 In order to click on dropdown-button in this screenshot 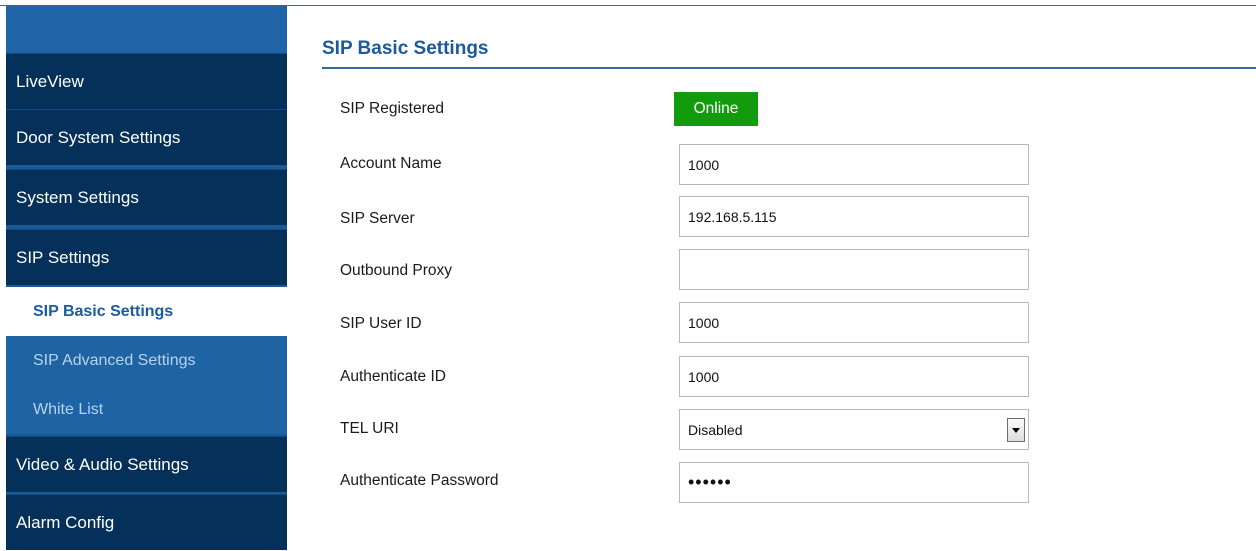, I will do `click(1016, 430)`.